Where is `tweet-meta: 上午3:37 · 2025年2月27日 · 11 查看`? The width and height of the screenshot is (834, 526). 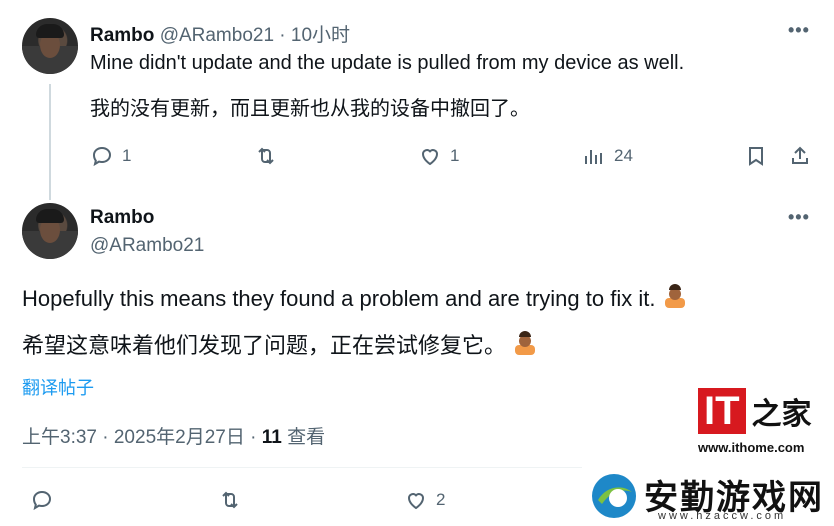
tweet-meta: 上午3:37 · 2025年2月27日 · 11 查看 is located at coordinates (173, 435).